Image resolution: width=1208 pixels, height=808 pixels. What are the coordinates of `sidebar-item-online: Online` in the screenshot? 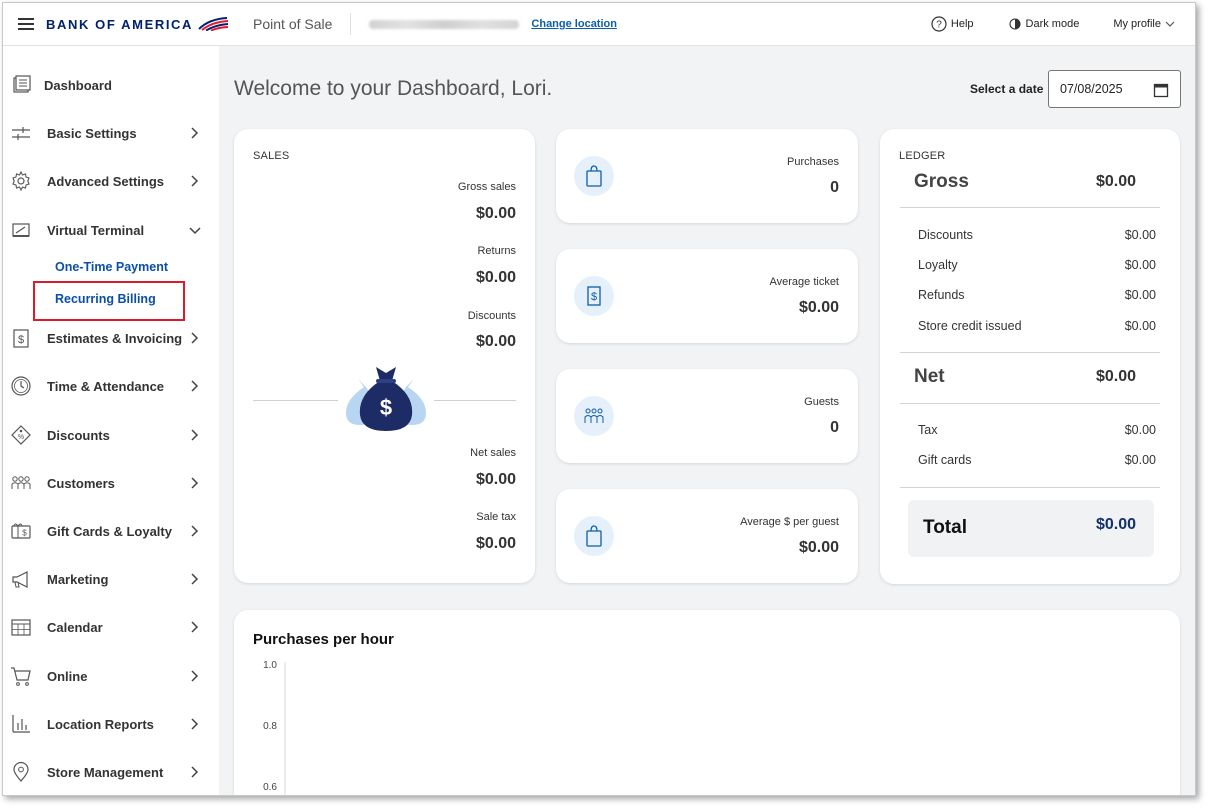 It's located at (111, 676).